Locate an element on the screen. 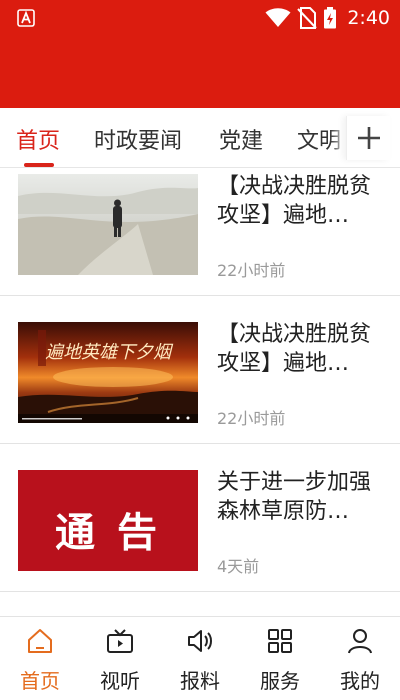 The width and height of the screenshot is (400, 700). grid-icon is located at coordinates (280, 641).